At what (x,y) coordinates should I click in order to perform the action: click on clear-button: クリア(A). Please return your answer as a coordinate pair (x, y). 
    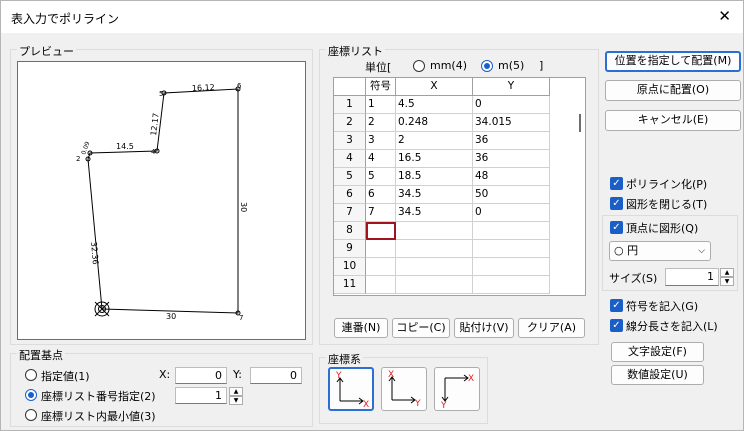
    Looking at the image, I should click on (551, 328).